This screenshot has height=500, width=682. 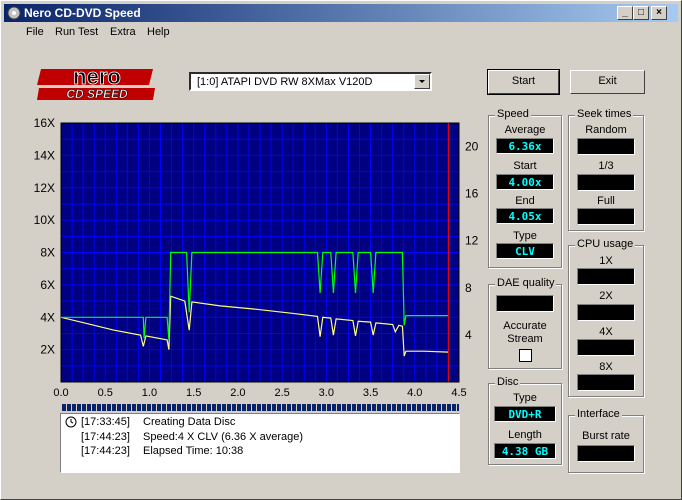 I want to click on info-clock-icon, so click(x=71, y=422).